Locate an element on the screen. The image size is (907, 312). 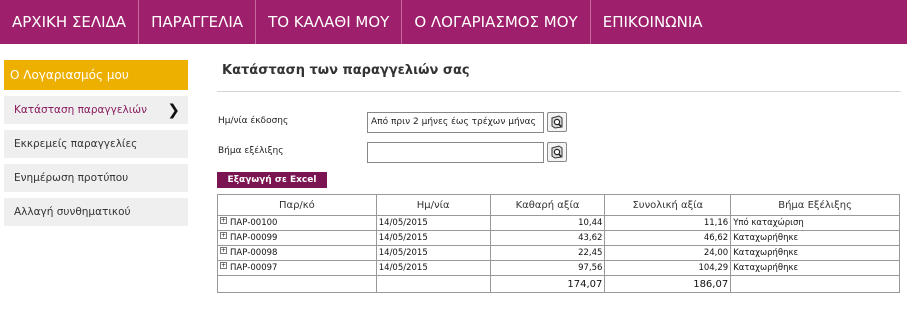
nav-contact: ΕΠΙΚΟΙΝΩΝΙΑ is located at coordinates (653, 22).